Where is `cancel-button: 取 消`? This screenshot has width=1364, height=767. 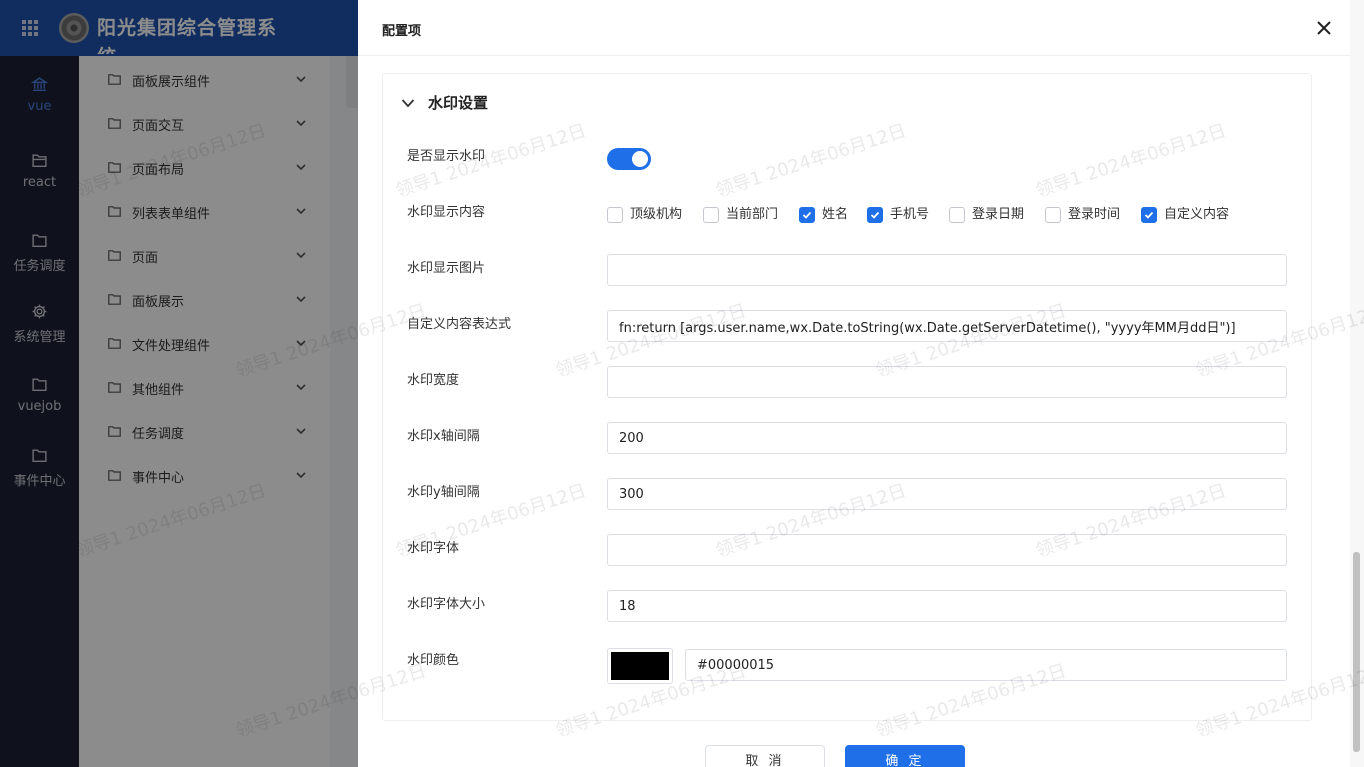
cancel-button: 取 消 is located at coordinates (765, 756).